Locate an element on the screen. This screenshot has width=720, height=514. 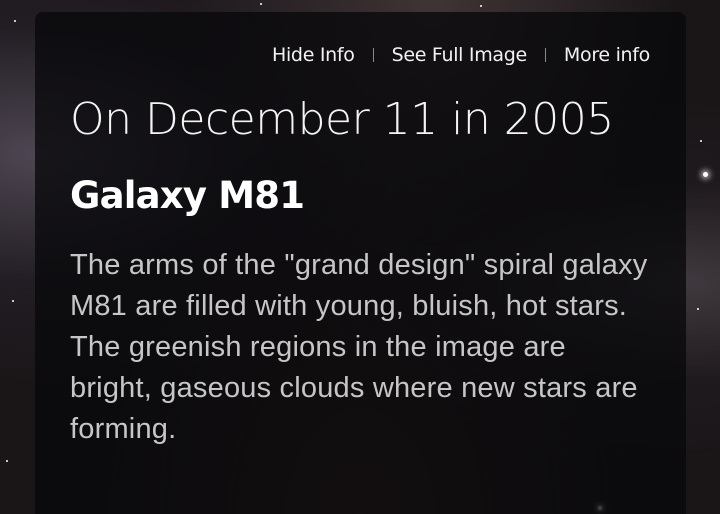
more-info-link: More info is located at coordinates (607, 55).